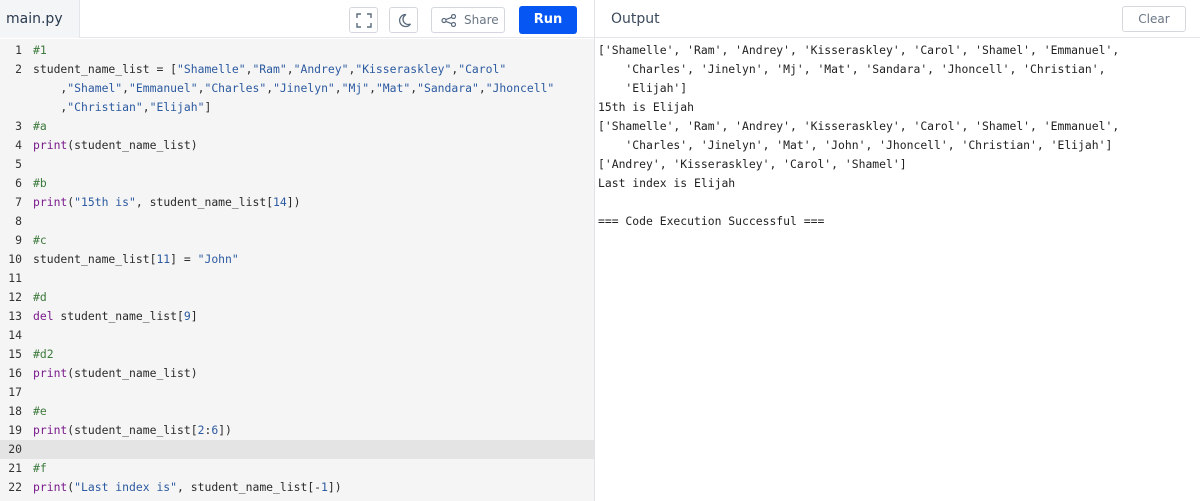  I want to click on code-token: ], so click(194, 316).